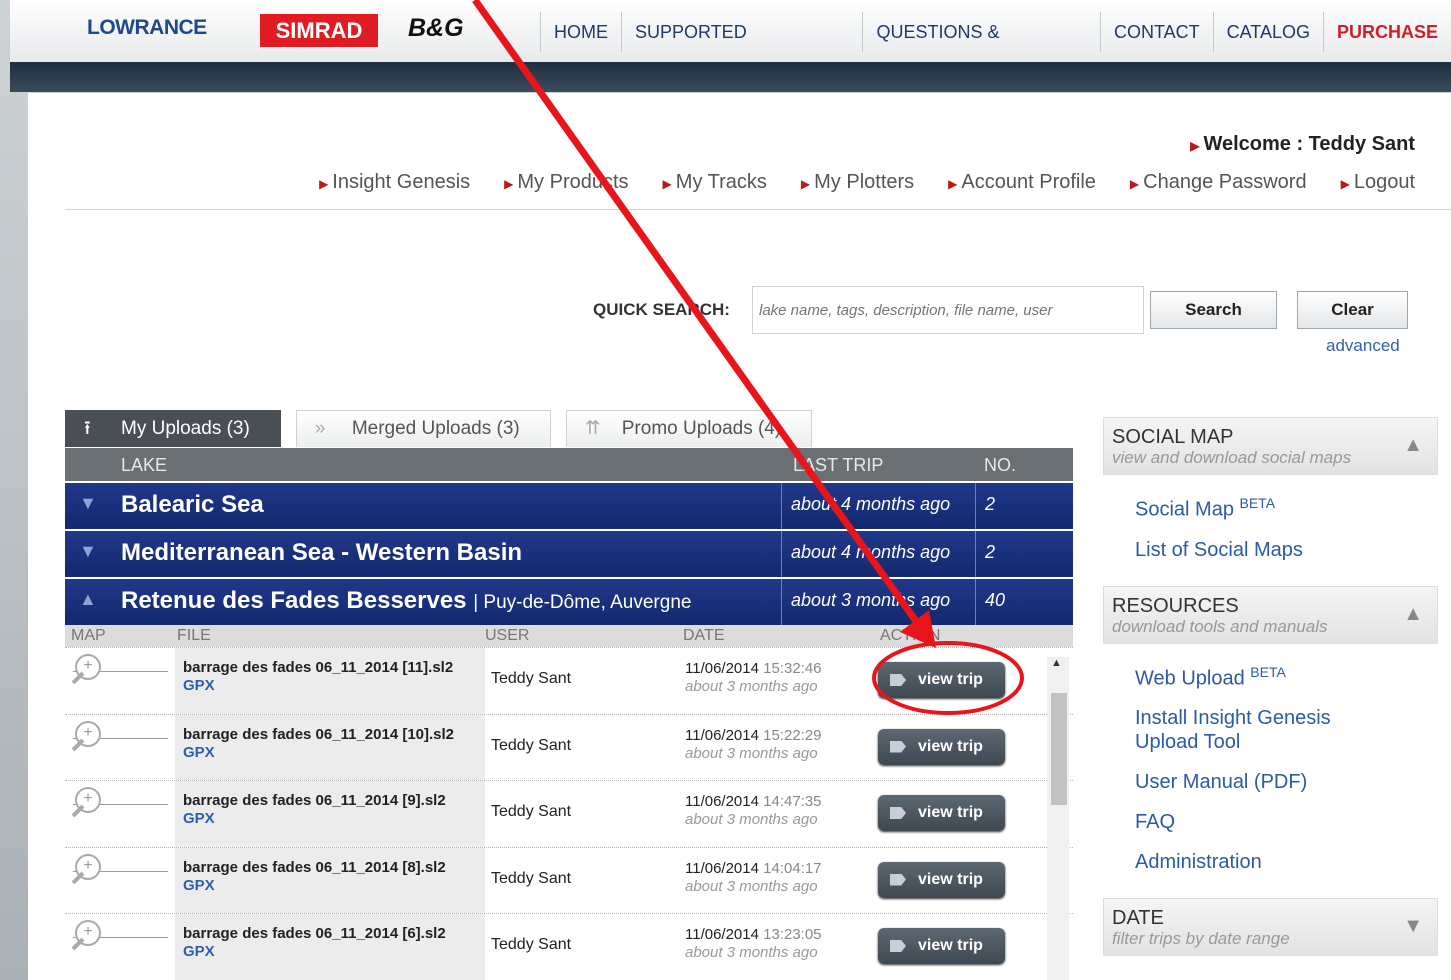 This screenshot has height=980, width=1451. What do you see at coordinates (1022, 182) in the screenshot?
I see `user-link-account-profile: ▶ Account Profile` at bounding box center [1022, 182].